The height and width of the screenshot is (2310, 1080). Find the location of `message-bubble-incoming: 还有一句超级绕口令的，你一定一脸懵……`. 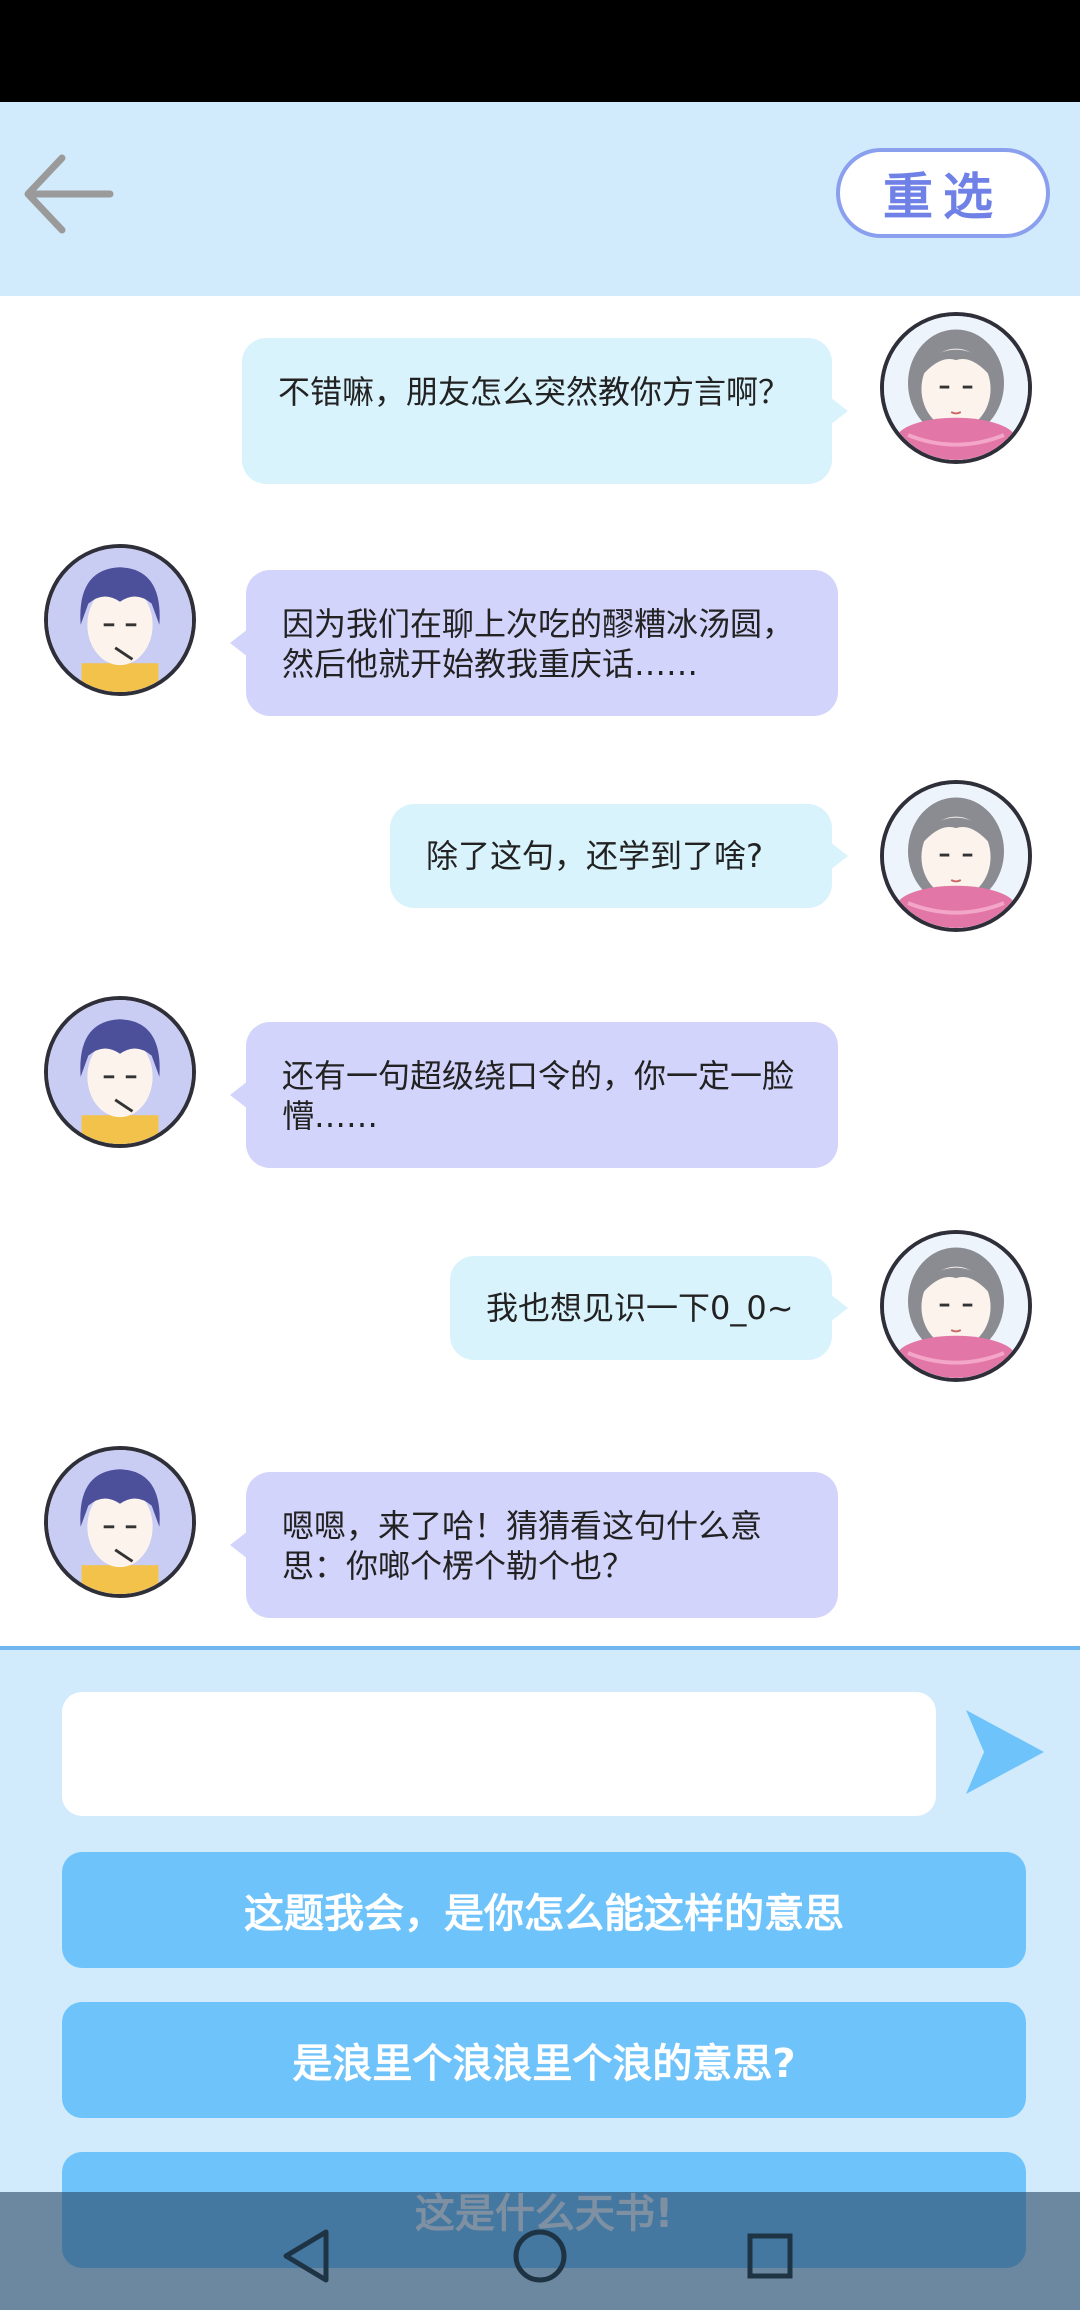

message-bubble-incoming: 还有一句超级绕口令的，你一定一脸懵…… is located at coordinates (534, 1095).